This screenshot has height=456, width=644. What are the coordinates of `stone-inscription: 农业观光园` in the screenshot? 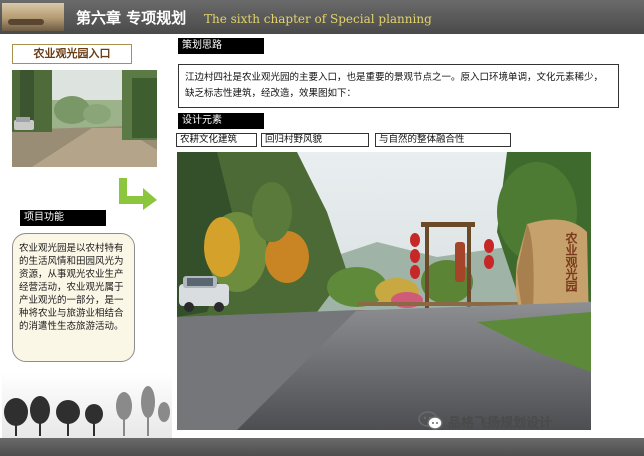 It's located at (571, 262).